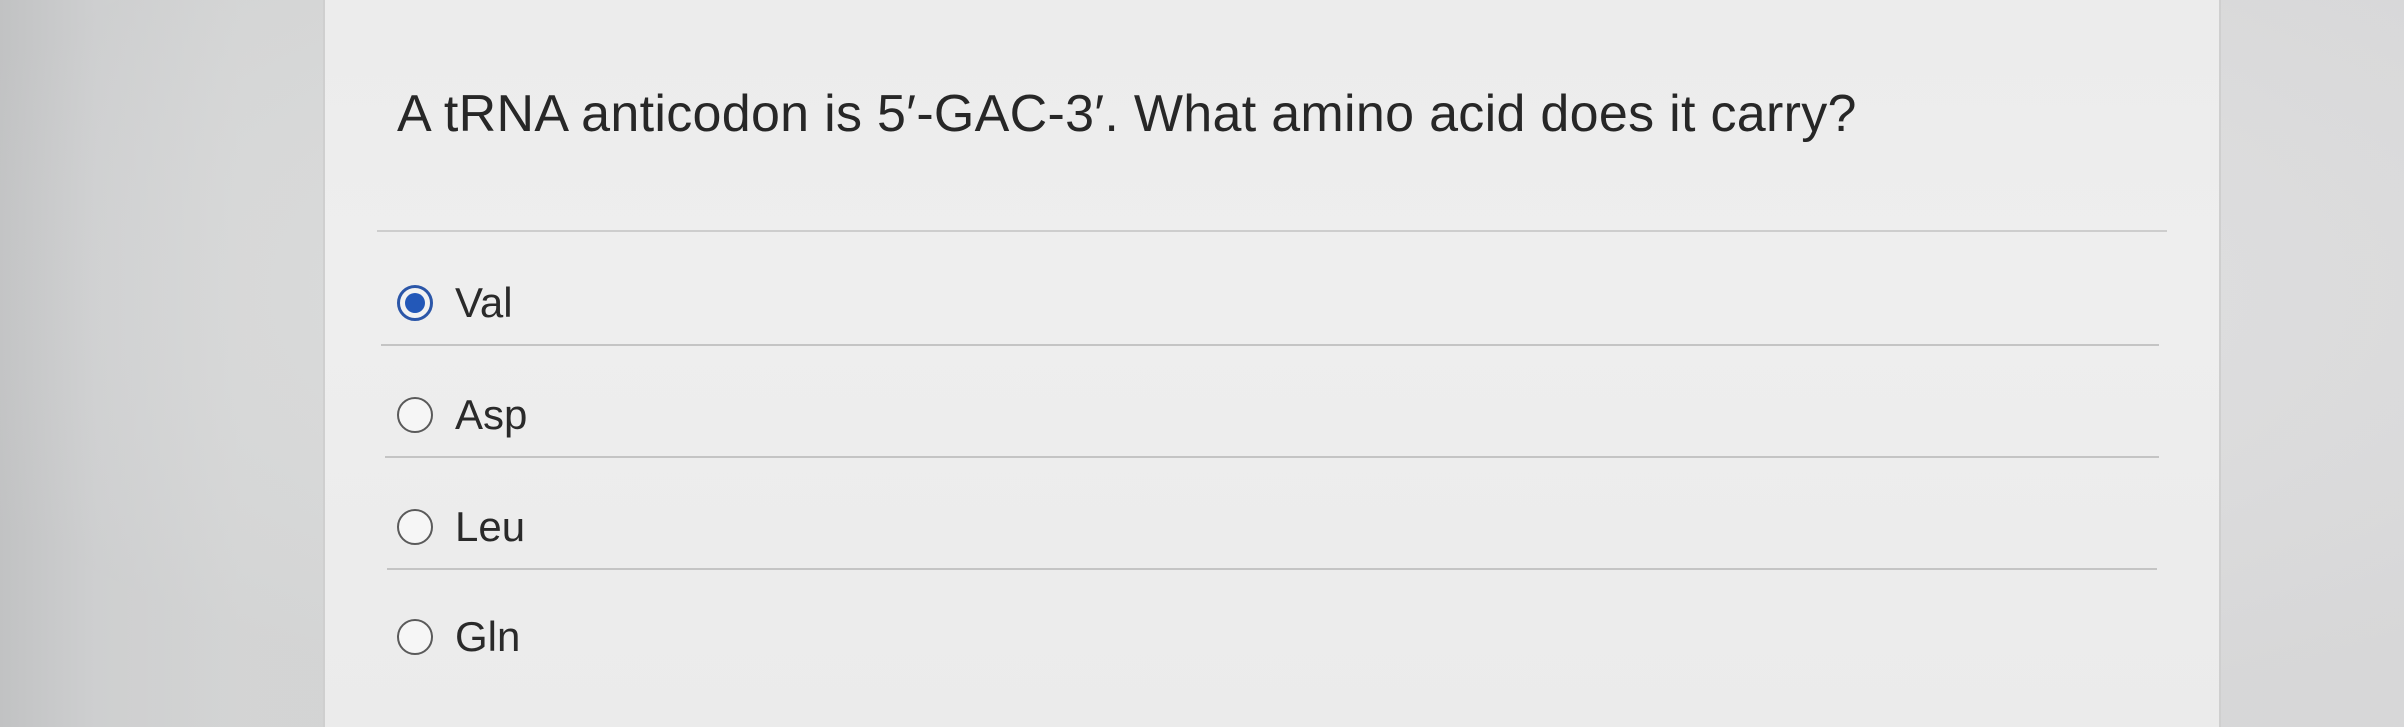 This screenshot has height=727, width=2404. I want to click on option-gln: Gln, so click(458, 637).